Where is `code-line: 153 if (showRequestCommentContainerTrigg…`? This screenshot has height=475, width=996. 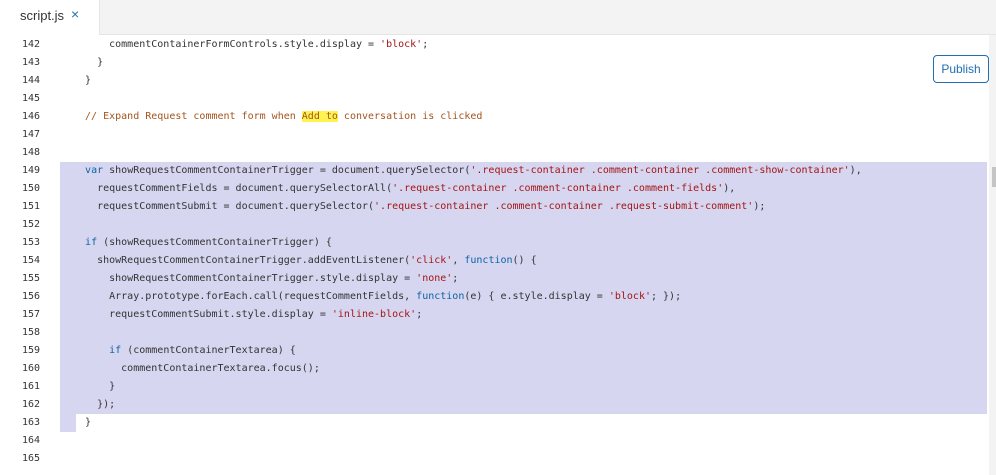
code-line: 153 if (showRequestCommentContainerTrigg… is located at coordinates (498, 243).